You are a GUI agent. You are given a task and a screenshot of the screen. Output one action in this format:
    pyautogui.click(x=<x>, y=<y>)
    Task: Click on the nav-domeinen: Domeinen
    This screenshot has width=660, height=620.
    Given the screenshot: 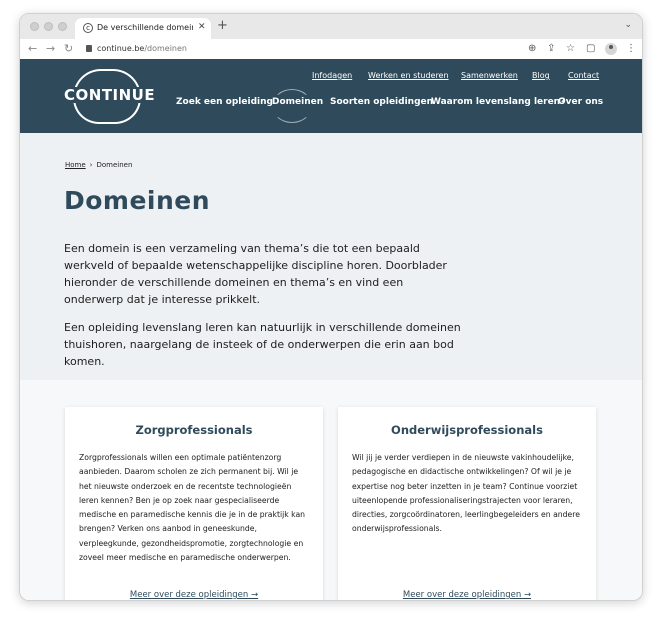 What is the action you would take?
    pyautogui.click(x=297, y=102)
    